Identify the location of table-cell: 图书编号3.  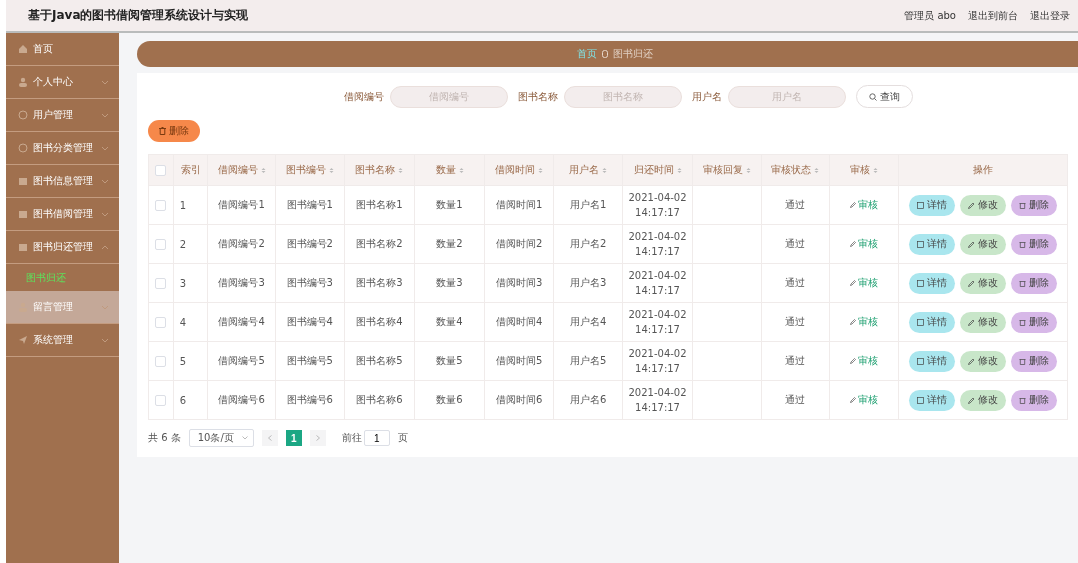
(309, 282).